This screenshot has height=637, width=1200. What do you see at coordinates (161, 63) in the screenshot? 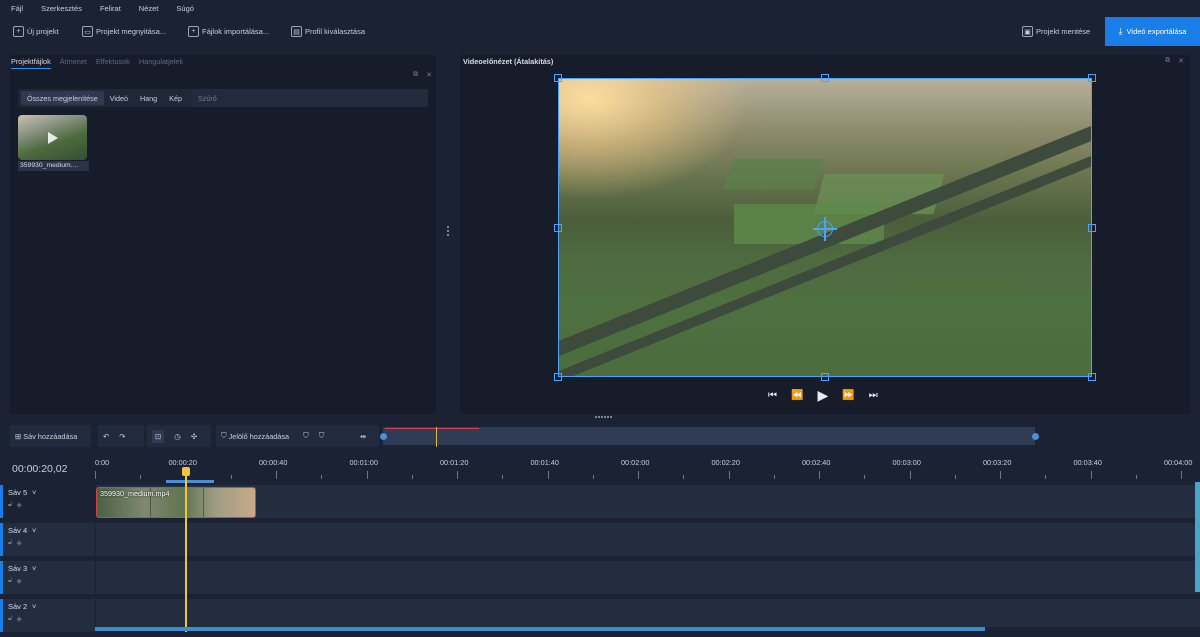
I see `tab-emojis: Hangulatjelek` at bounding box center [161, 63].